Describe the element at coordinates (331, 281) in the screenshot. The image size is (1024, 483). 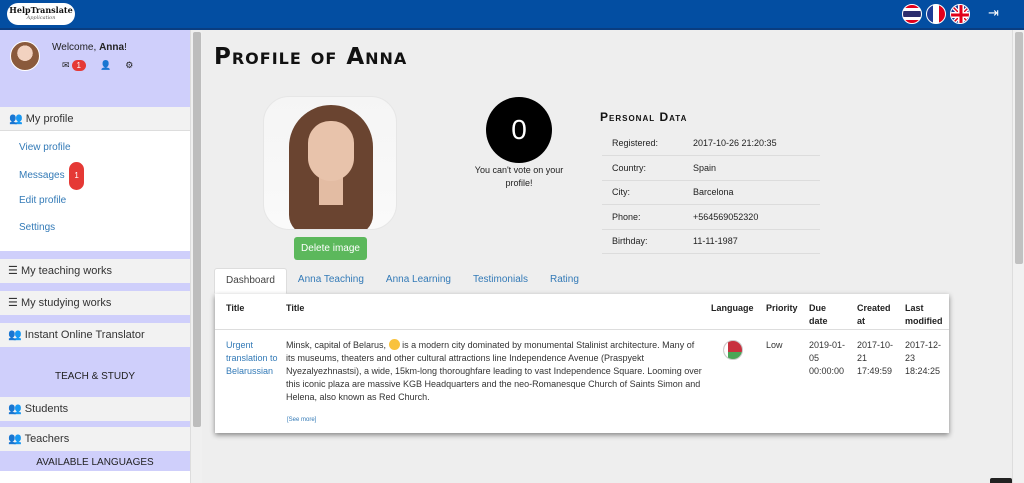
I see `tab-anna-teaching: Anna Teaching` at that location.